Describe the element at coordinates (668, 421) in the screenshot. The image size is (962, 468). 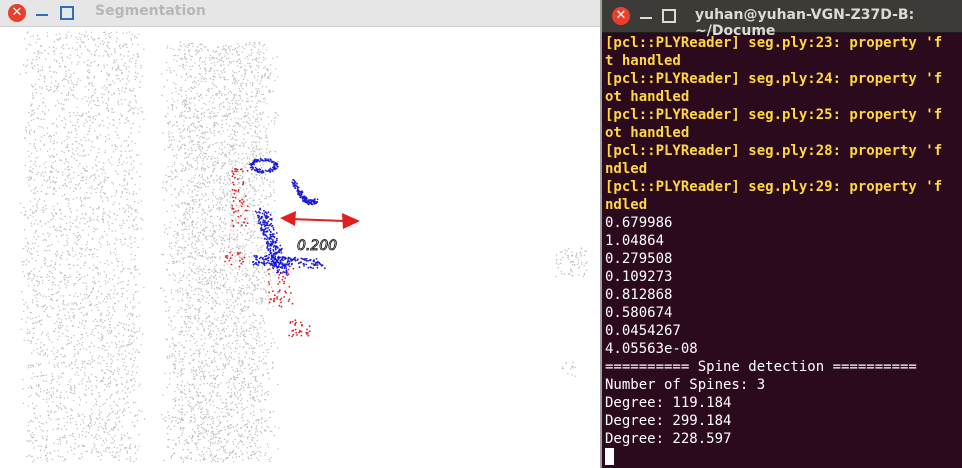
I see `terminal-line: Degree: 299.184` at that location.